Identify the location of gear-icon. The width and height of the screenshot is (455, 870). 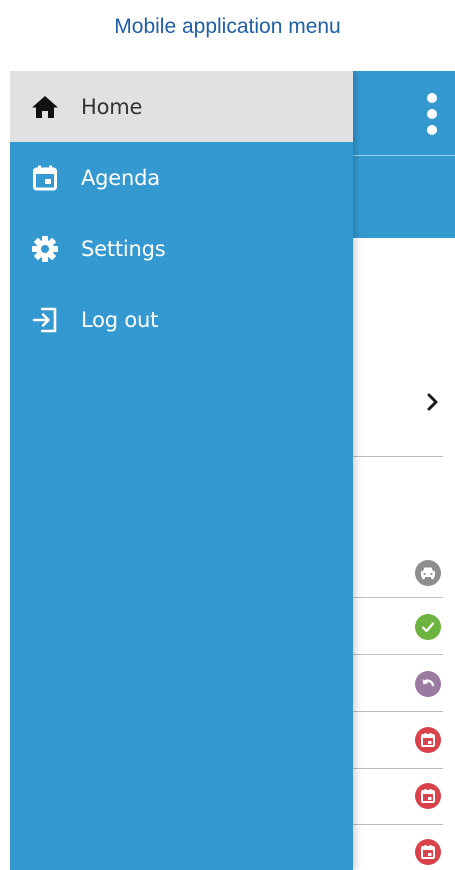
(45, 249).